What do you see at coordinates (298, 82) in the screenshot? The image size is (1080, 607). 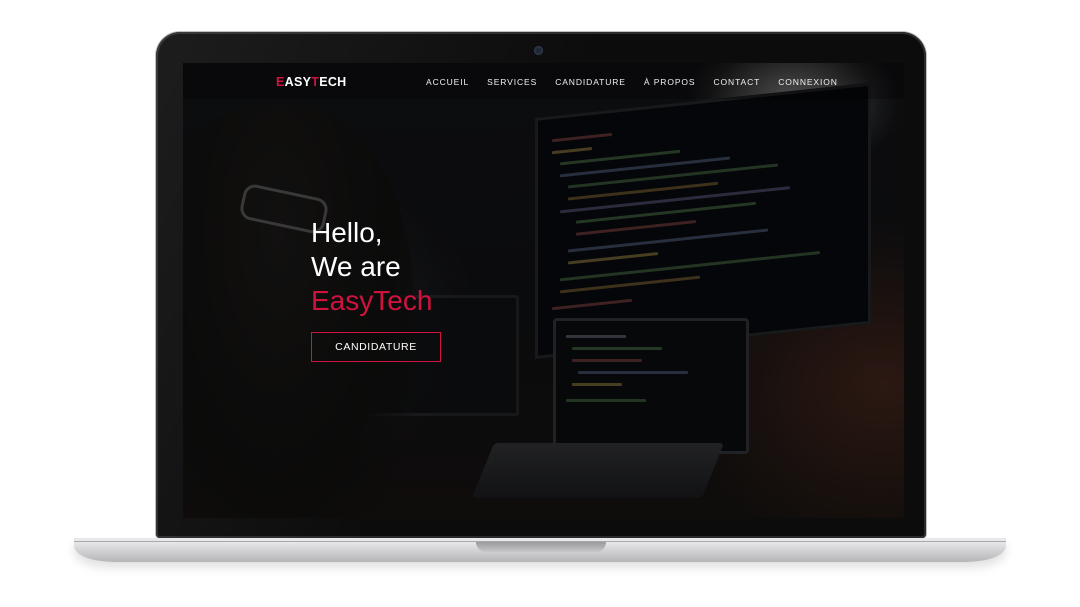 I see `logo-text-asy: ASY` at bounding box center [298, 82].